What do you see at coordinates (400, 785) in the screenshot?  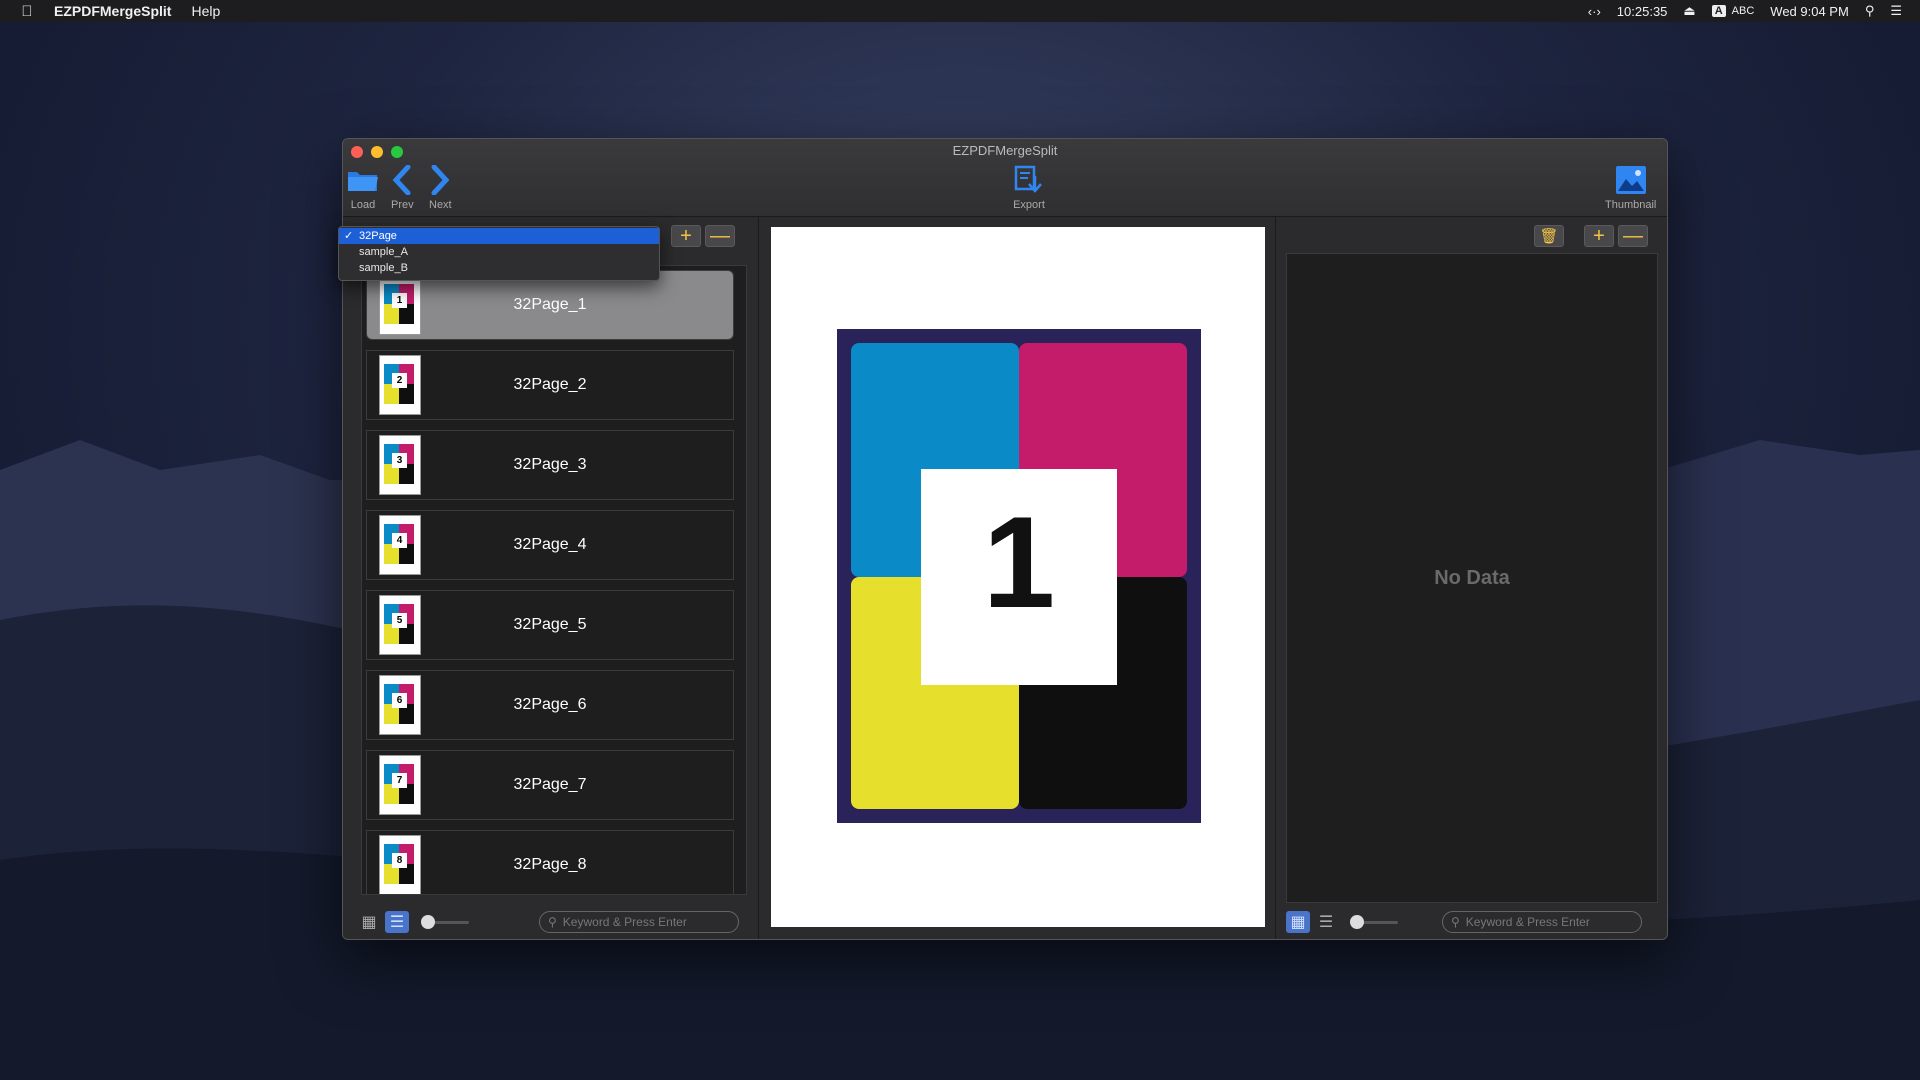 I see `page-thumbnail: 7` at bounding box center [400, 785].